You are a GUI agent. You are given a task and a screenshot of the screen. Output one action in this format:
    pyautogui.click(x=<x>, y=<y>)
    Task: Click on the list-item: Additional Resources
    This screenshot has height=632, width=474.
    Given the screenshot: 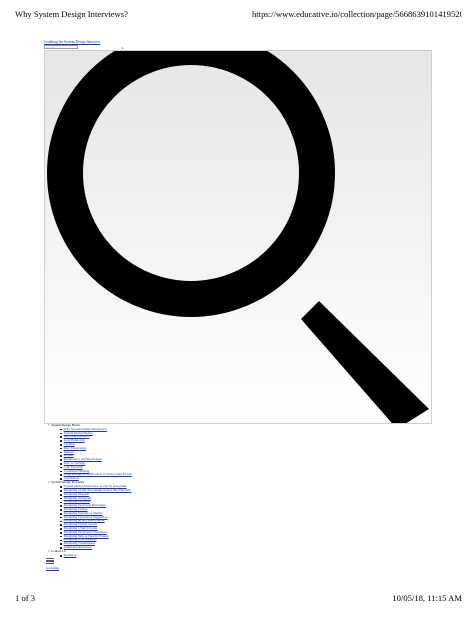 What is the action you would take?
    pyautogui.click(x=154, y=547)
    